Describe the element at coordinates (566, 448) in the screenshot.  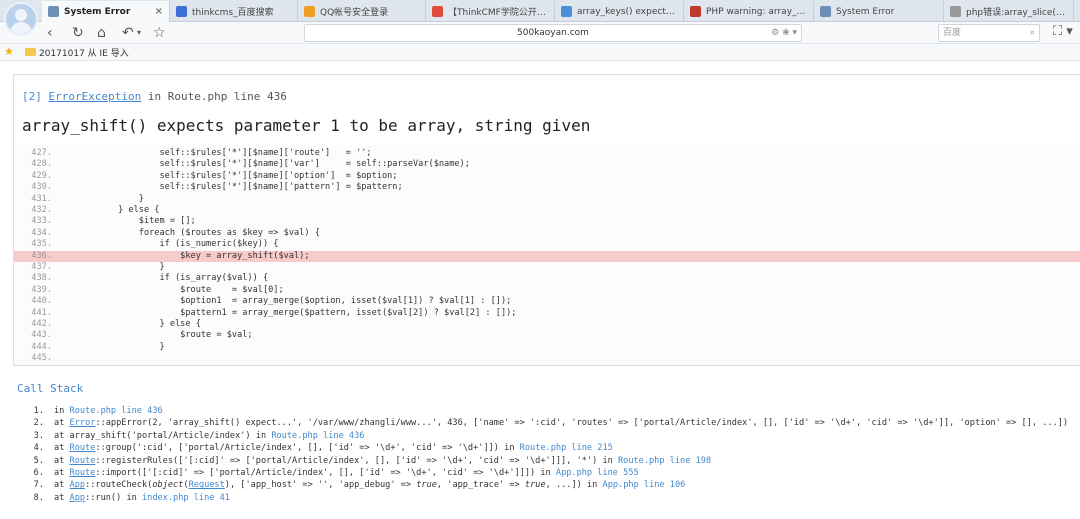
I see `file-location: Route.php line 215` at that location.